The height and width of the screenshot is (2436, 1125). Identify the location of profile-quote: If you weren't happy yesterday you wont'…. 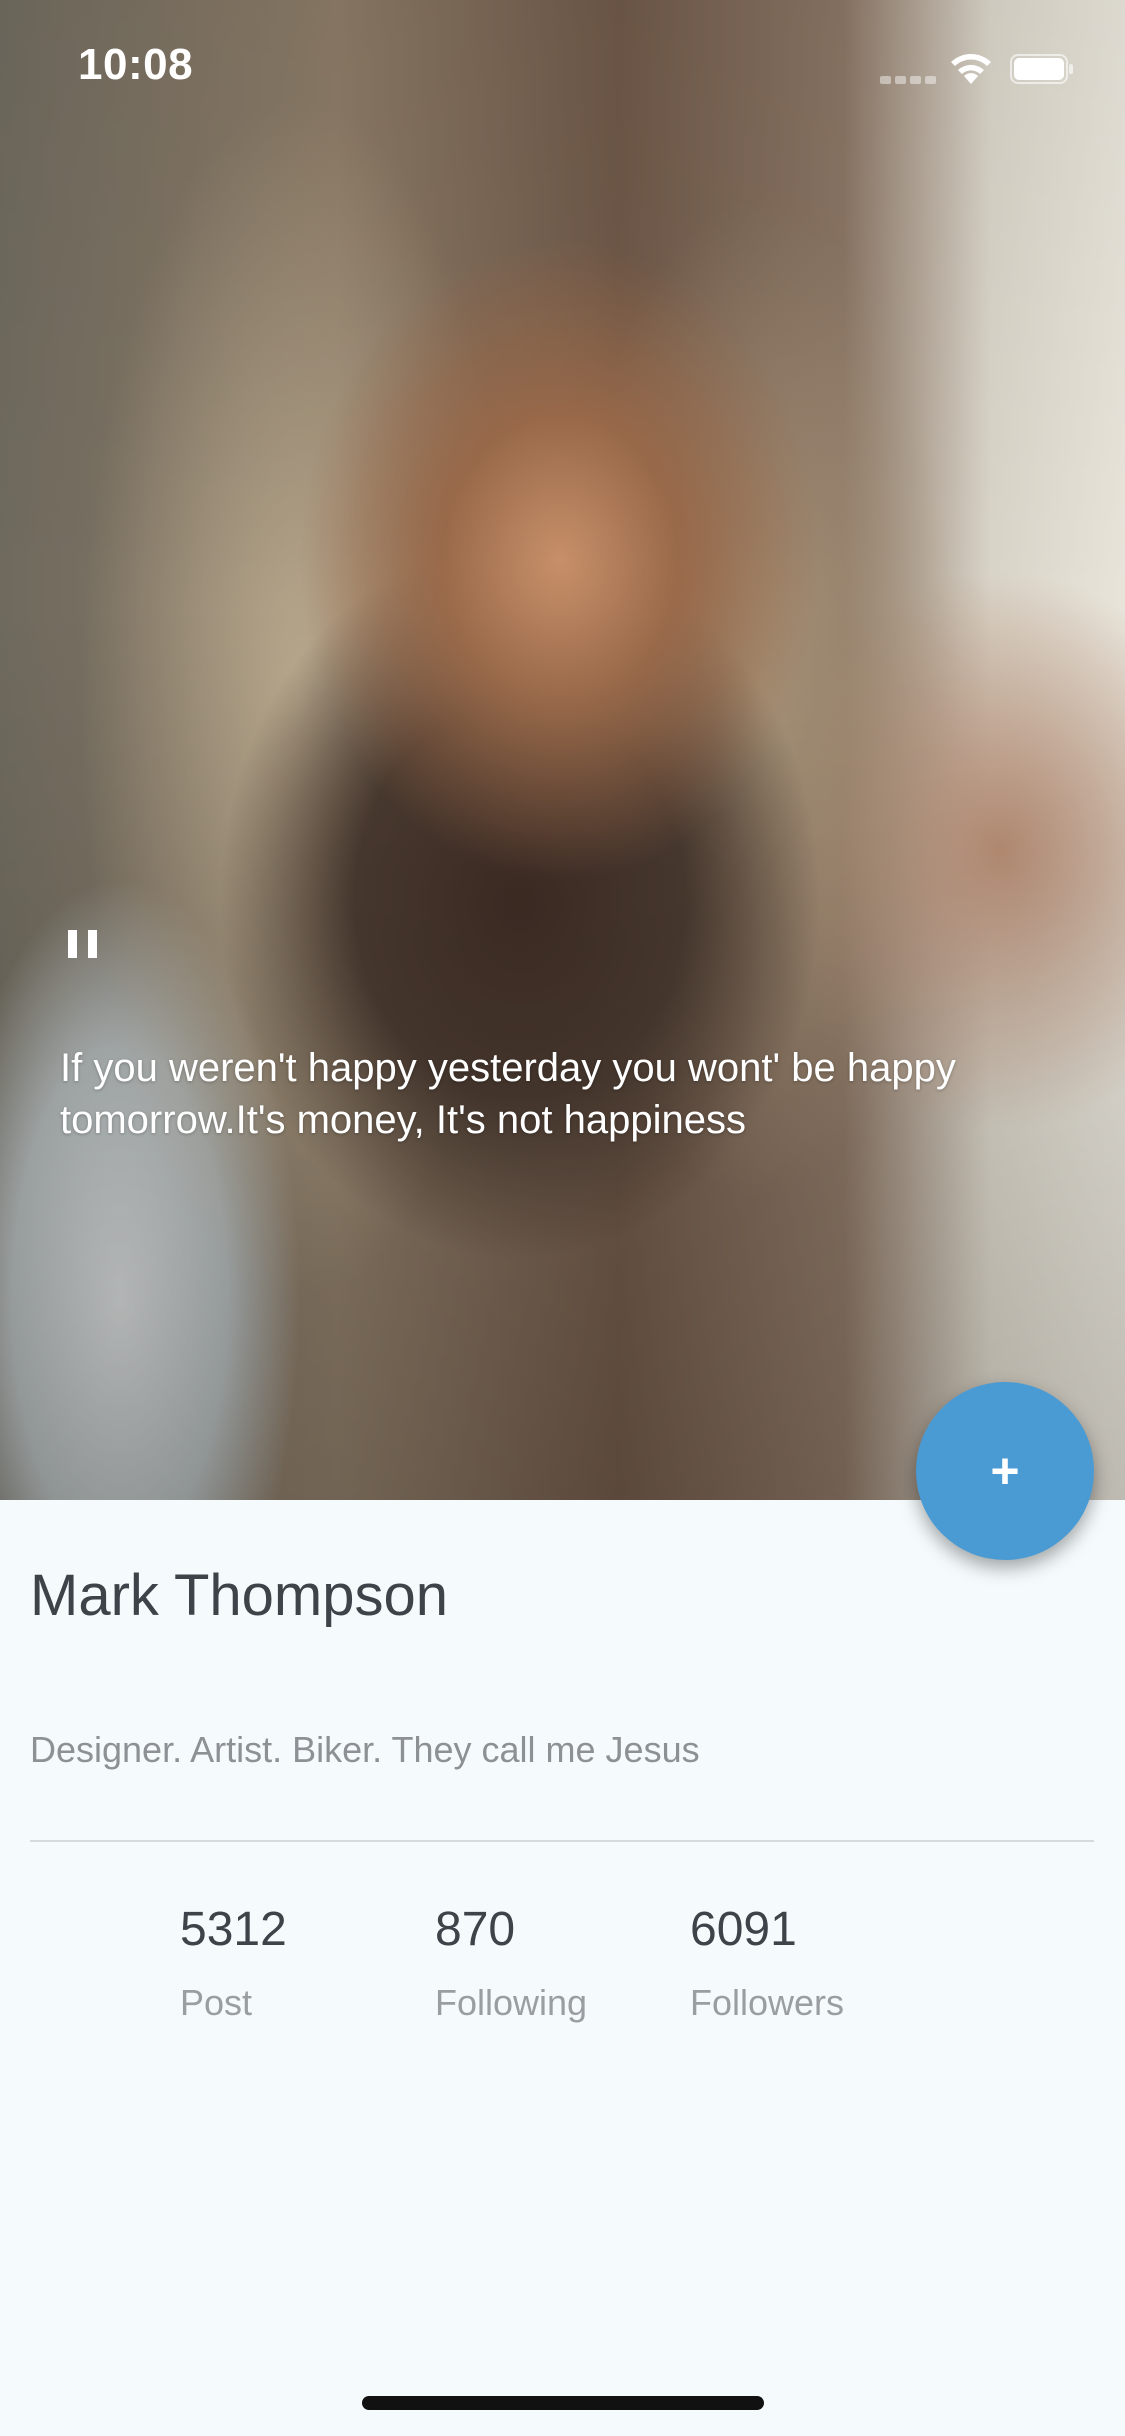
(508, 1094).